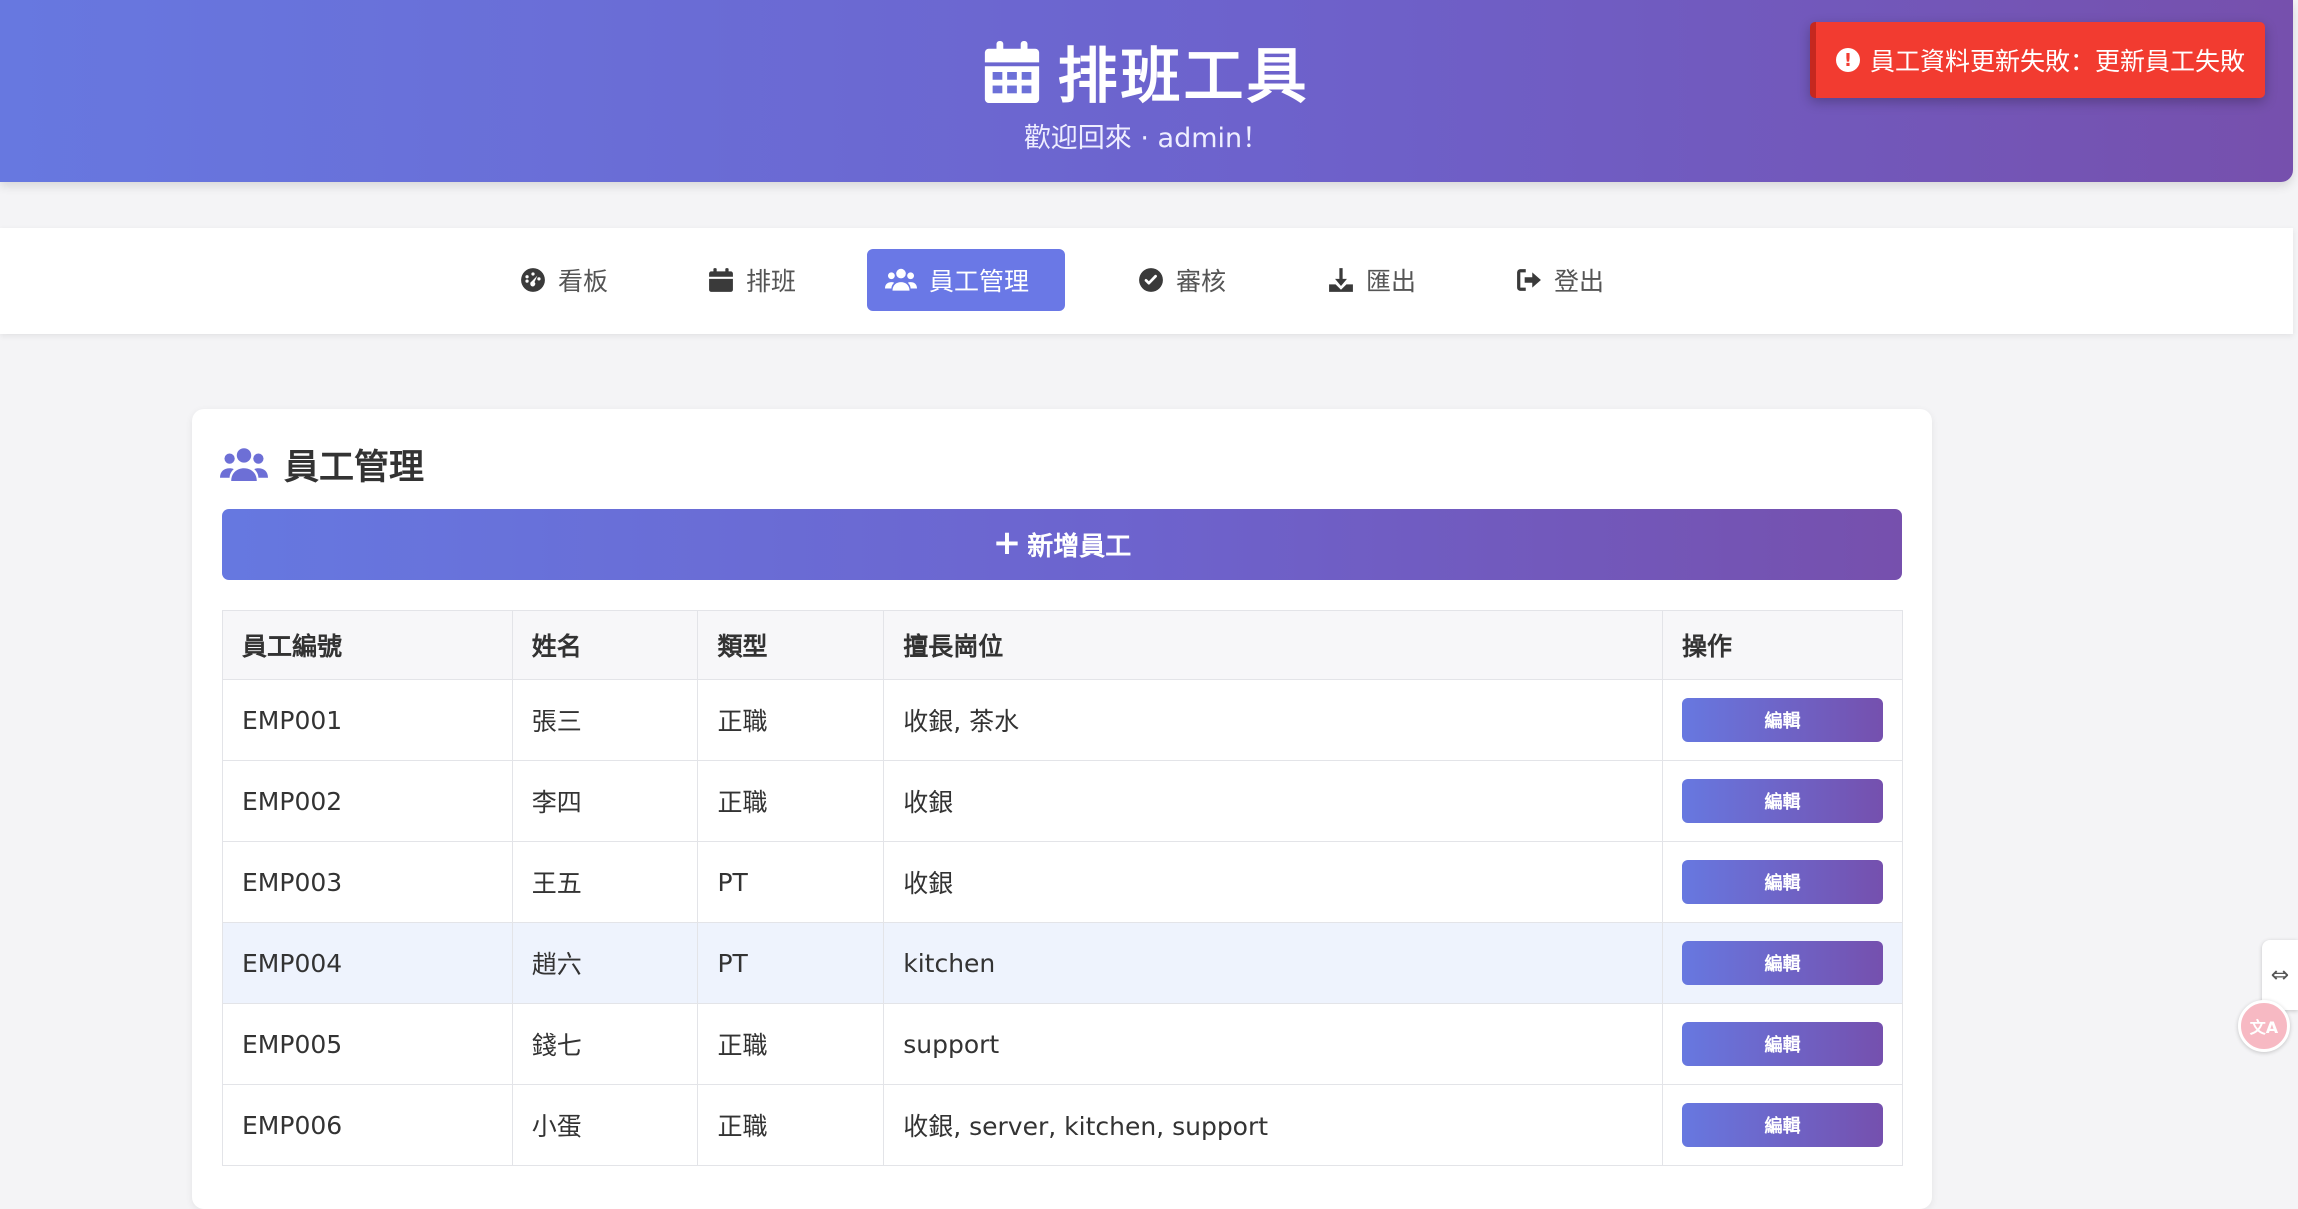  What do you see at coordinates (367, 1125) in the screenshot?
I see `cell-id: EMP006` at bounding box center [367, 1125].